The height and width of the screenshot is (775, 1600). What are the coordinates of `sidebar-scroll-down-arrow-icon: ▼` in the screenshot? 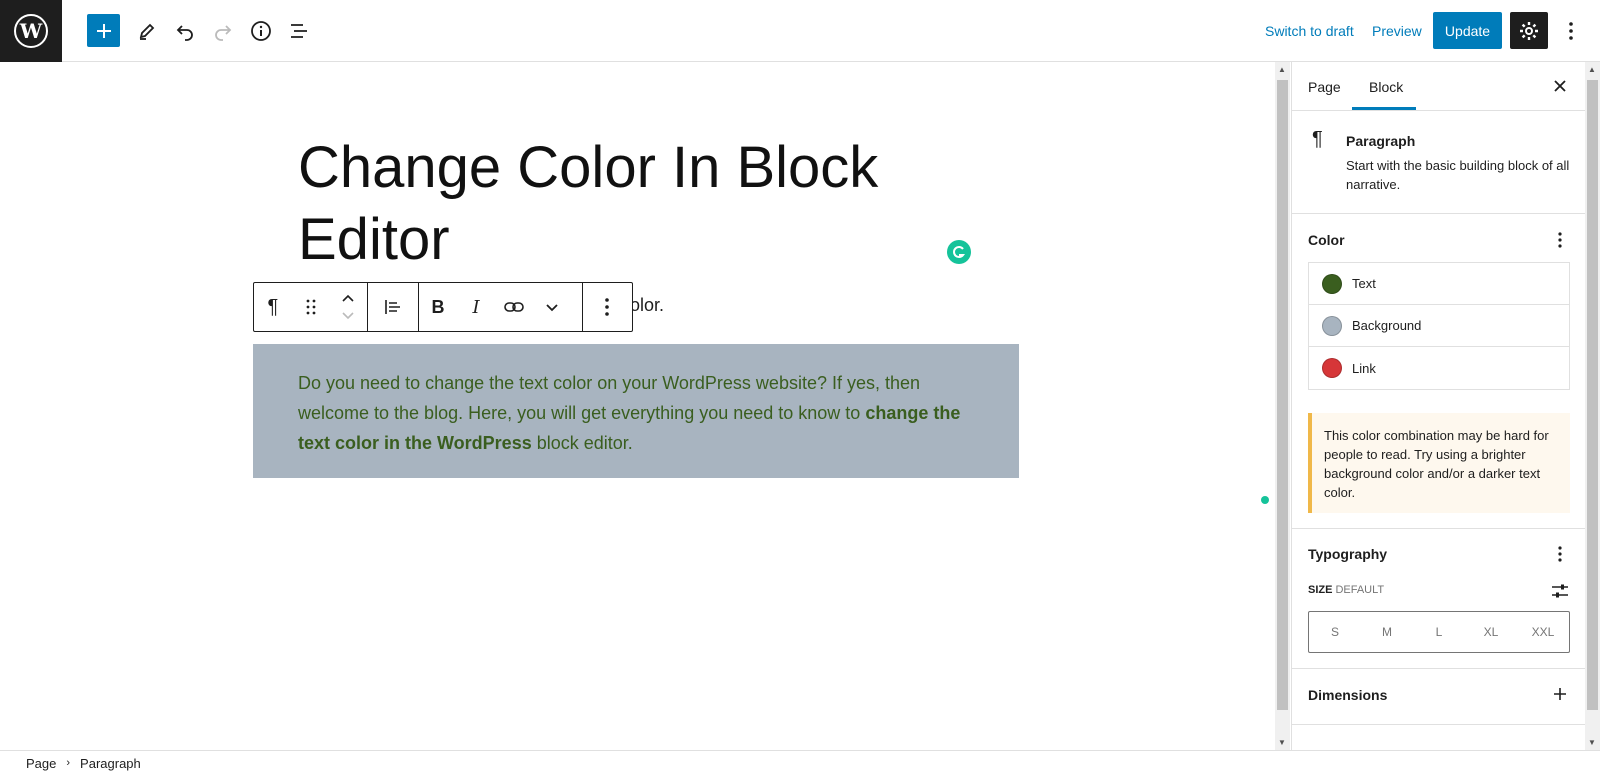 It's located at (1592, 742).